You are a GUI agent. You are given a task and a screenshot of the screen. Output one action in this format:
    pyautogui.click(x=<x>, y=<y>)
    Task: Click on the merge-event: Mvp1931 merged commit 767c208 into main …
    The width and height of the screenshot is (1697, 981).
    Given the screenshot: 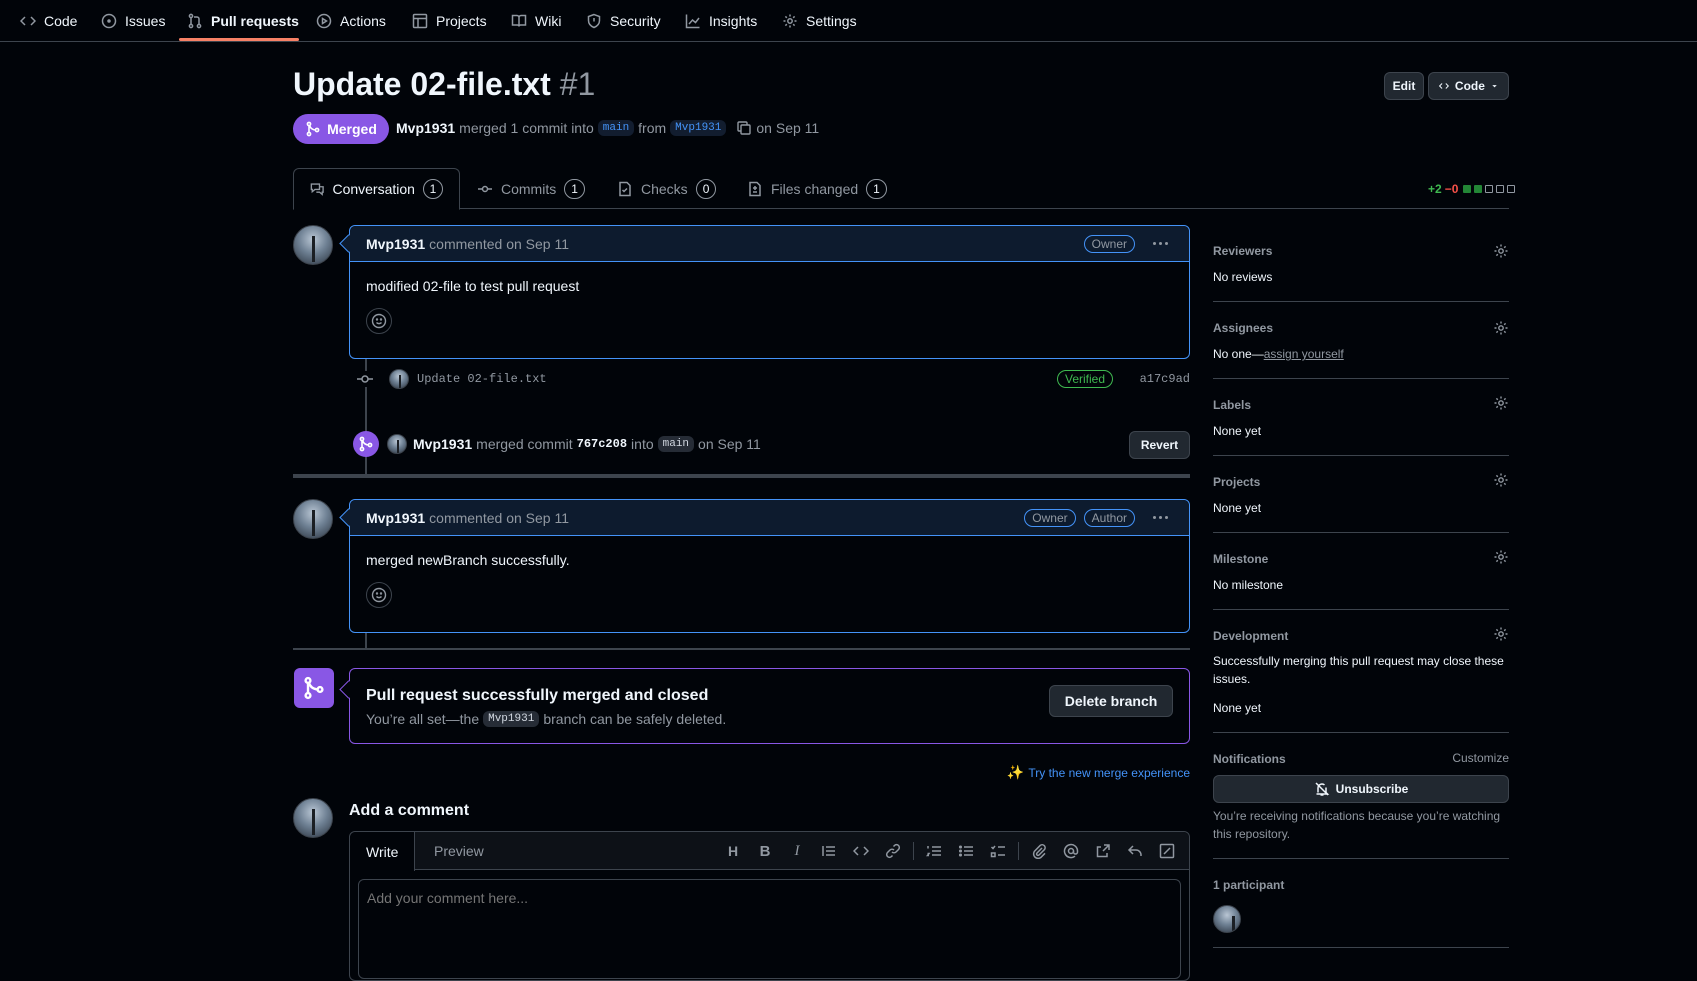 What is the action you would take?
    pyautogui.click(x=771, y=444)
    